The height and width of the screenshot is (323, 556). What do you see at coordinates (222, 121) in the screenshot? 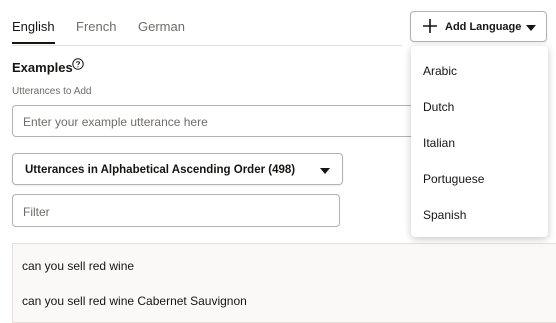
I see `utterance-input: Enter your example utterance here` at bounding box center [222, 121].